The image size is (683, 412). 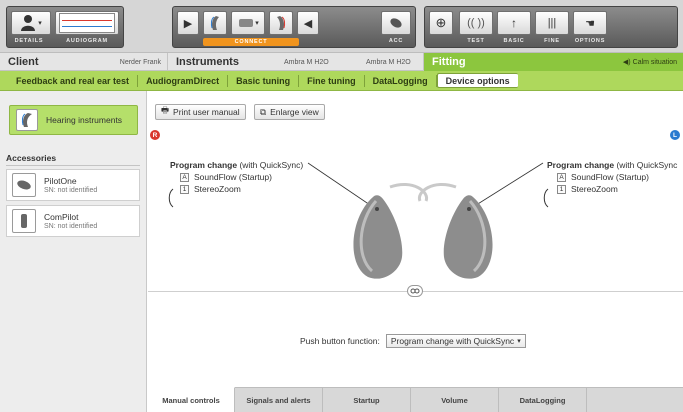 What do you see at coordinates (24, 221) in the screenshot?
I see `compilot-icon` at bounding box center [24, 221].